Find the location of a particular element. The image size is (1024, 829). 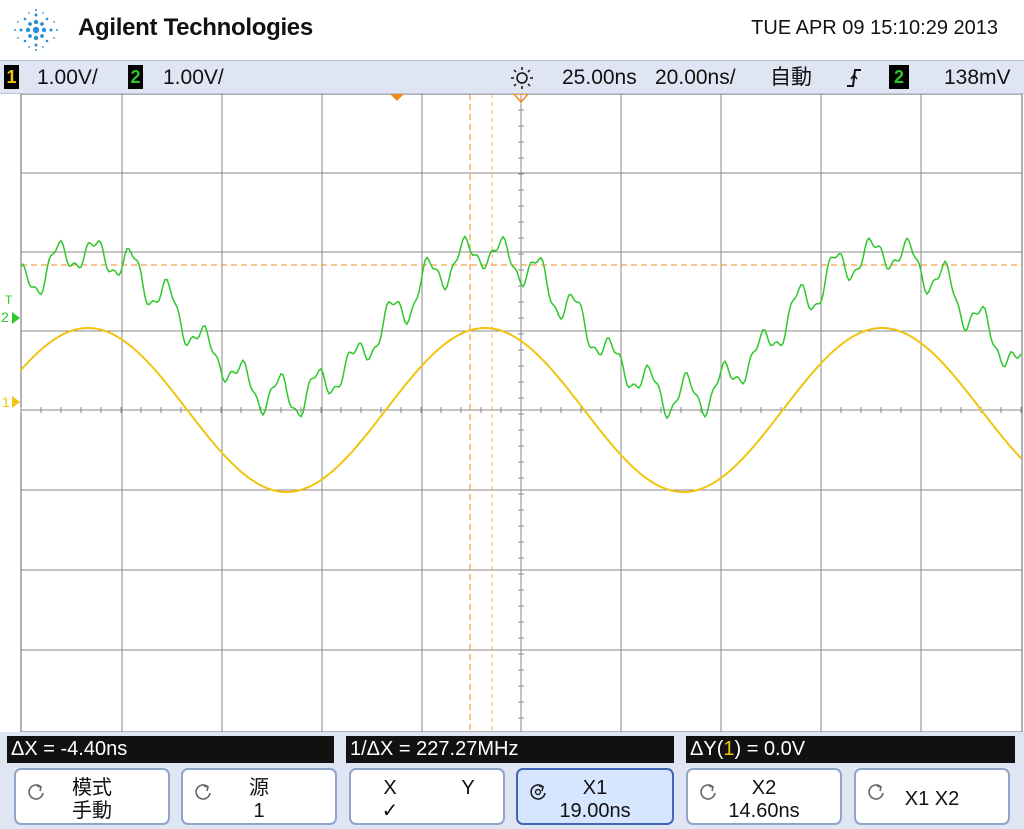

delta-x-readout: ΔX = -4.40ns is located at coordinates (170, 749).